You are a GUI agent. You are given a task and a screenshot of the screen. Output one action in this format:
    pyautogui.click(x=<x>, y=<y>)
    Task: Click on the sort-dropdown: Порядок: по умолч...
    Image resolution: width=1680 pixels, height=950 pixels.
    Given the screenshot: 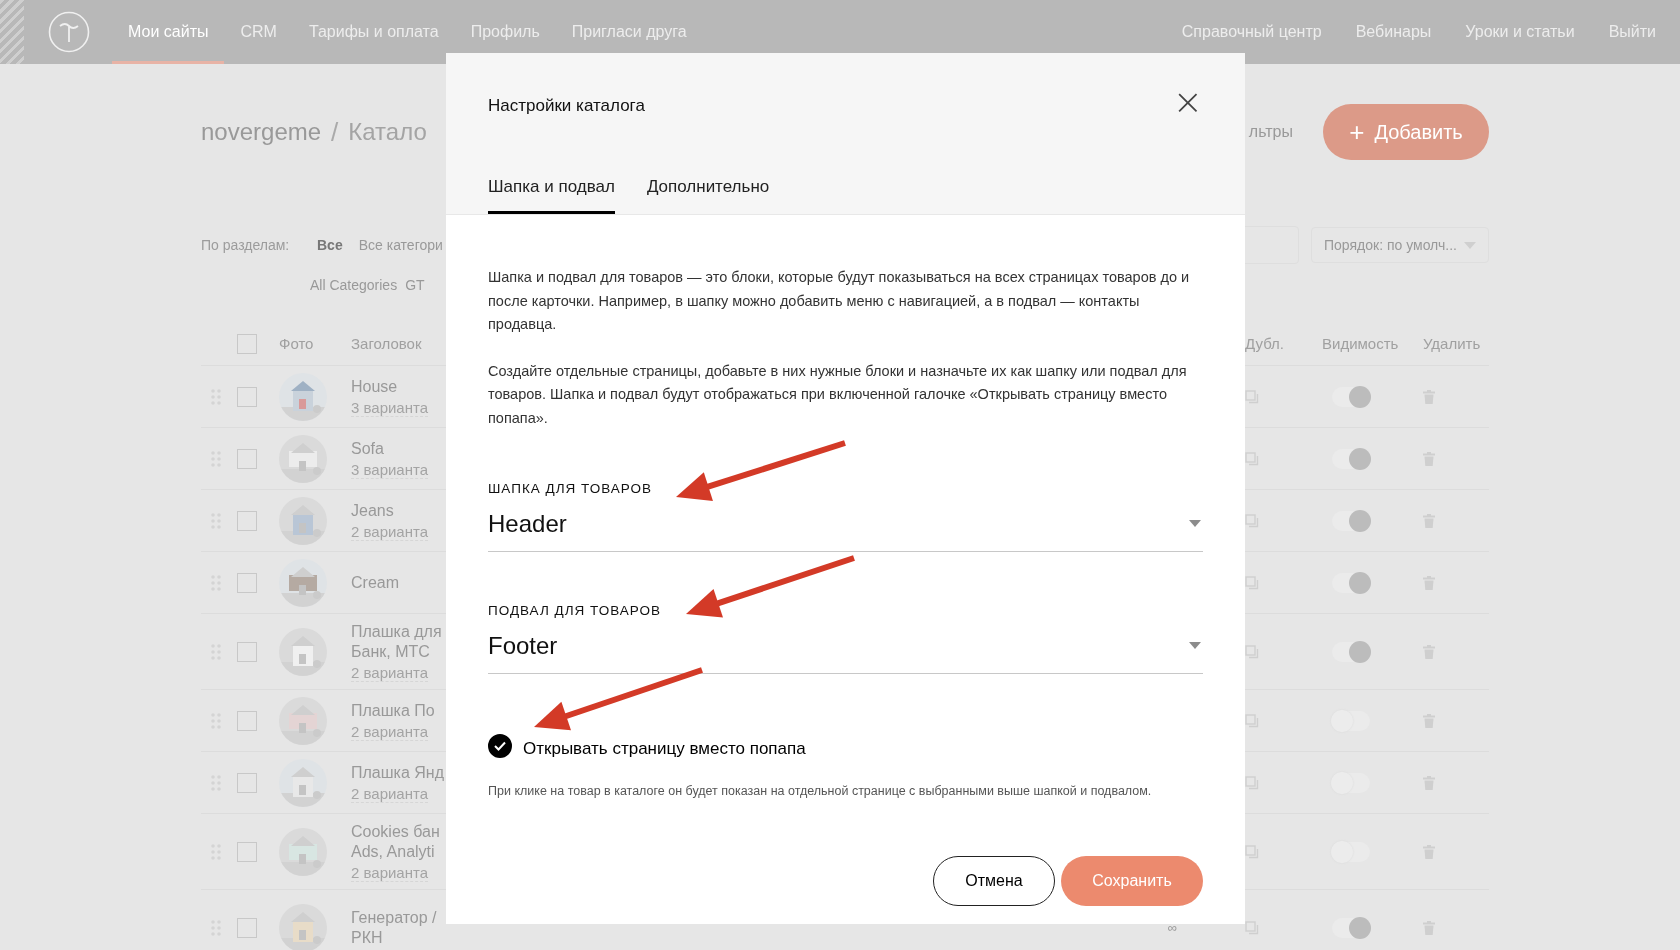 What is the action you would take?
    pyautogui.click(x=1400, y=245)
    